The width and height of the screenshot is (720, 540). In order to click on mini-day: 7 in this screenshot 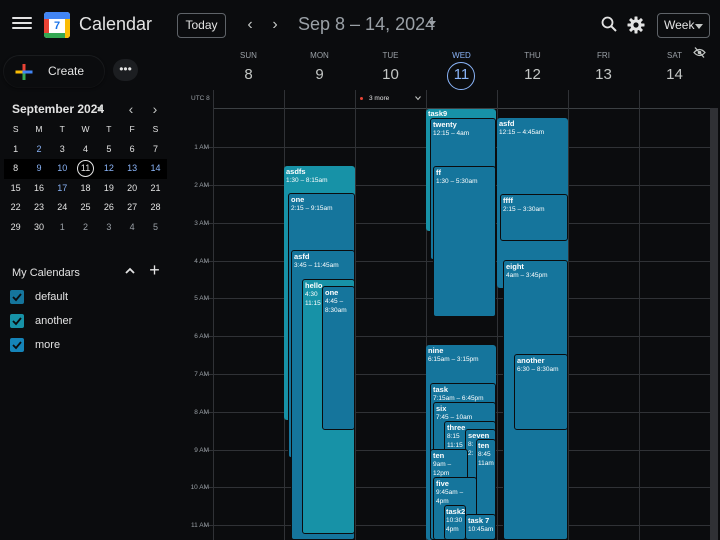, I will do `click(155, 150)`.